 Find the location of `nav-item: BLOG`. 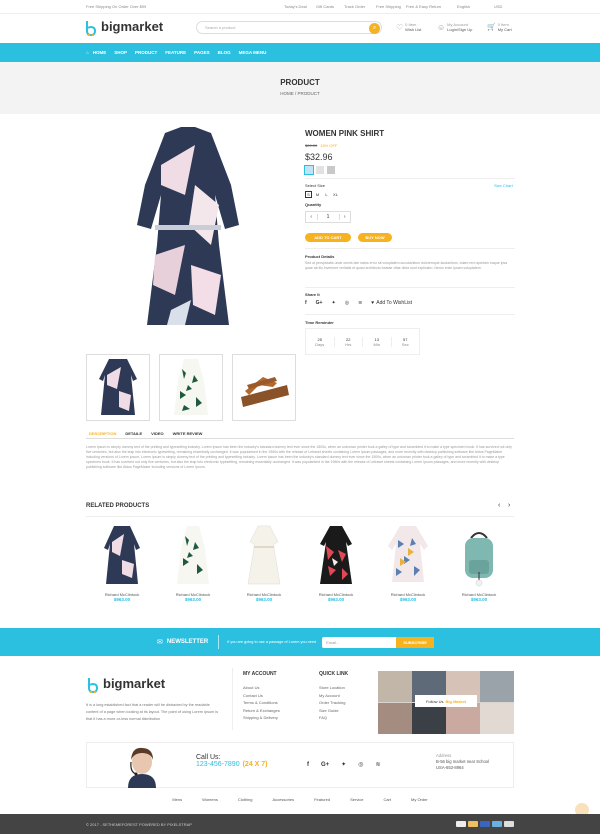

nav-item: BLOG is located at coordinates (224, 52).